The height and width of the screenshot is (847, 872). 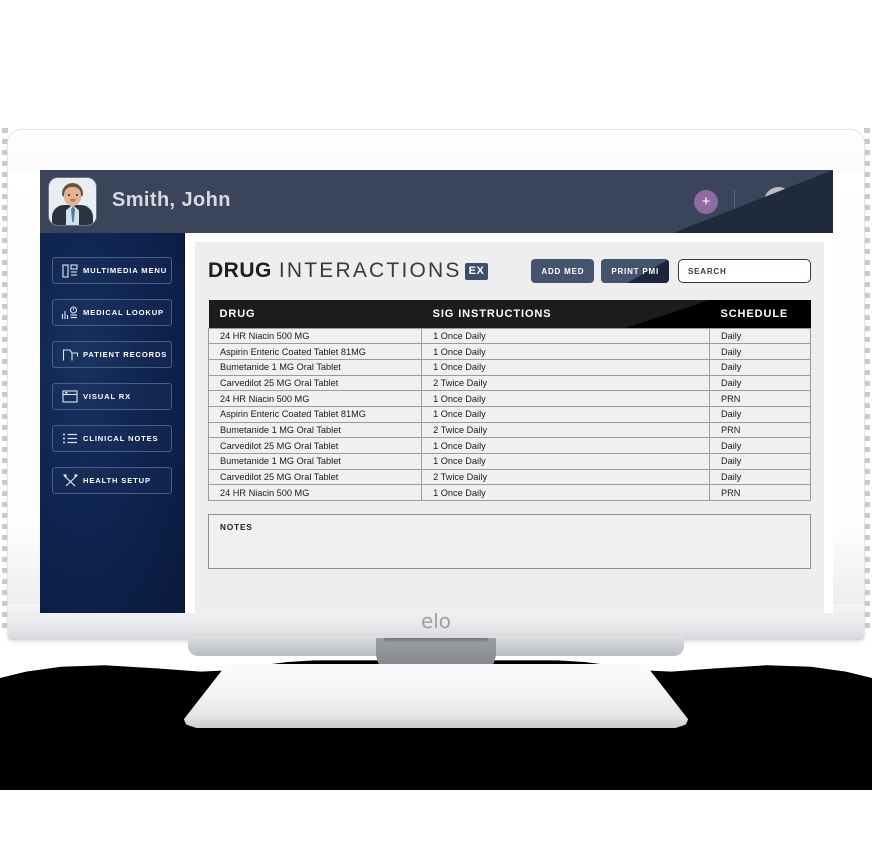 I want to click on layout-panel-icon, so click(x=70, y=271).